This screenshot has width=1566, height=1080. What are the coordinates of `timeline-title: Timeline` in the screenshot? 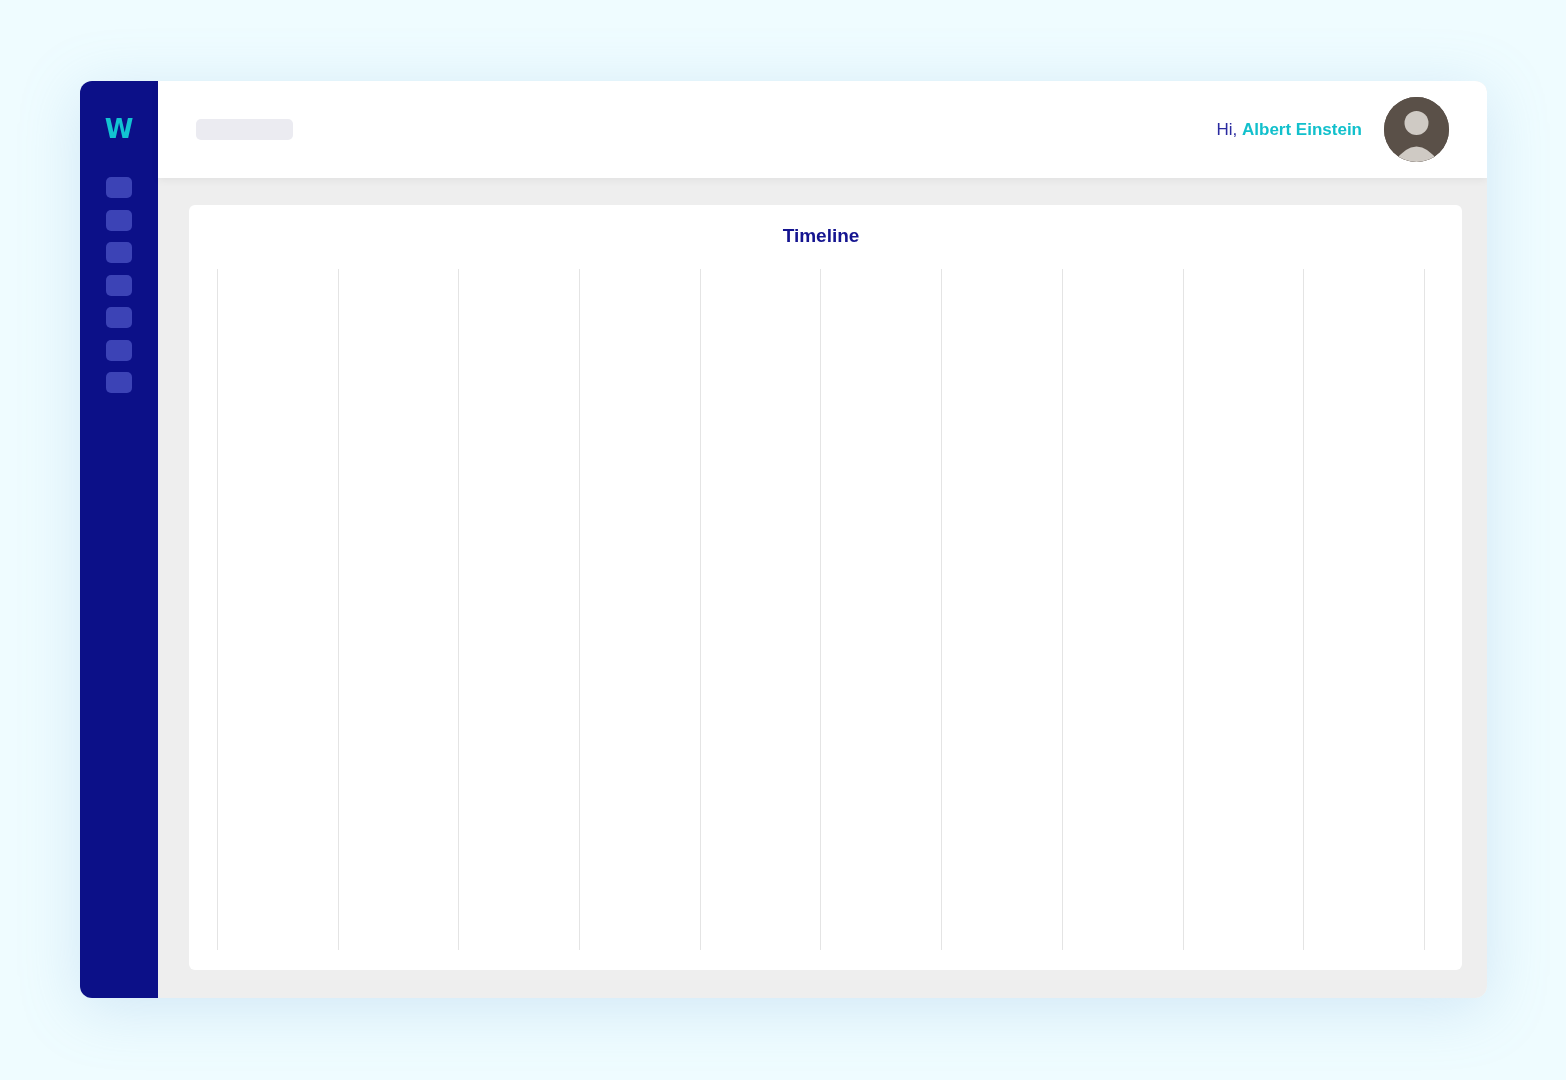 It's located at (821, 236).